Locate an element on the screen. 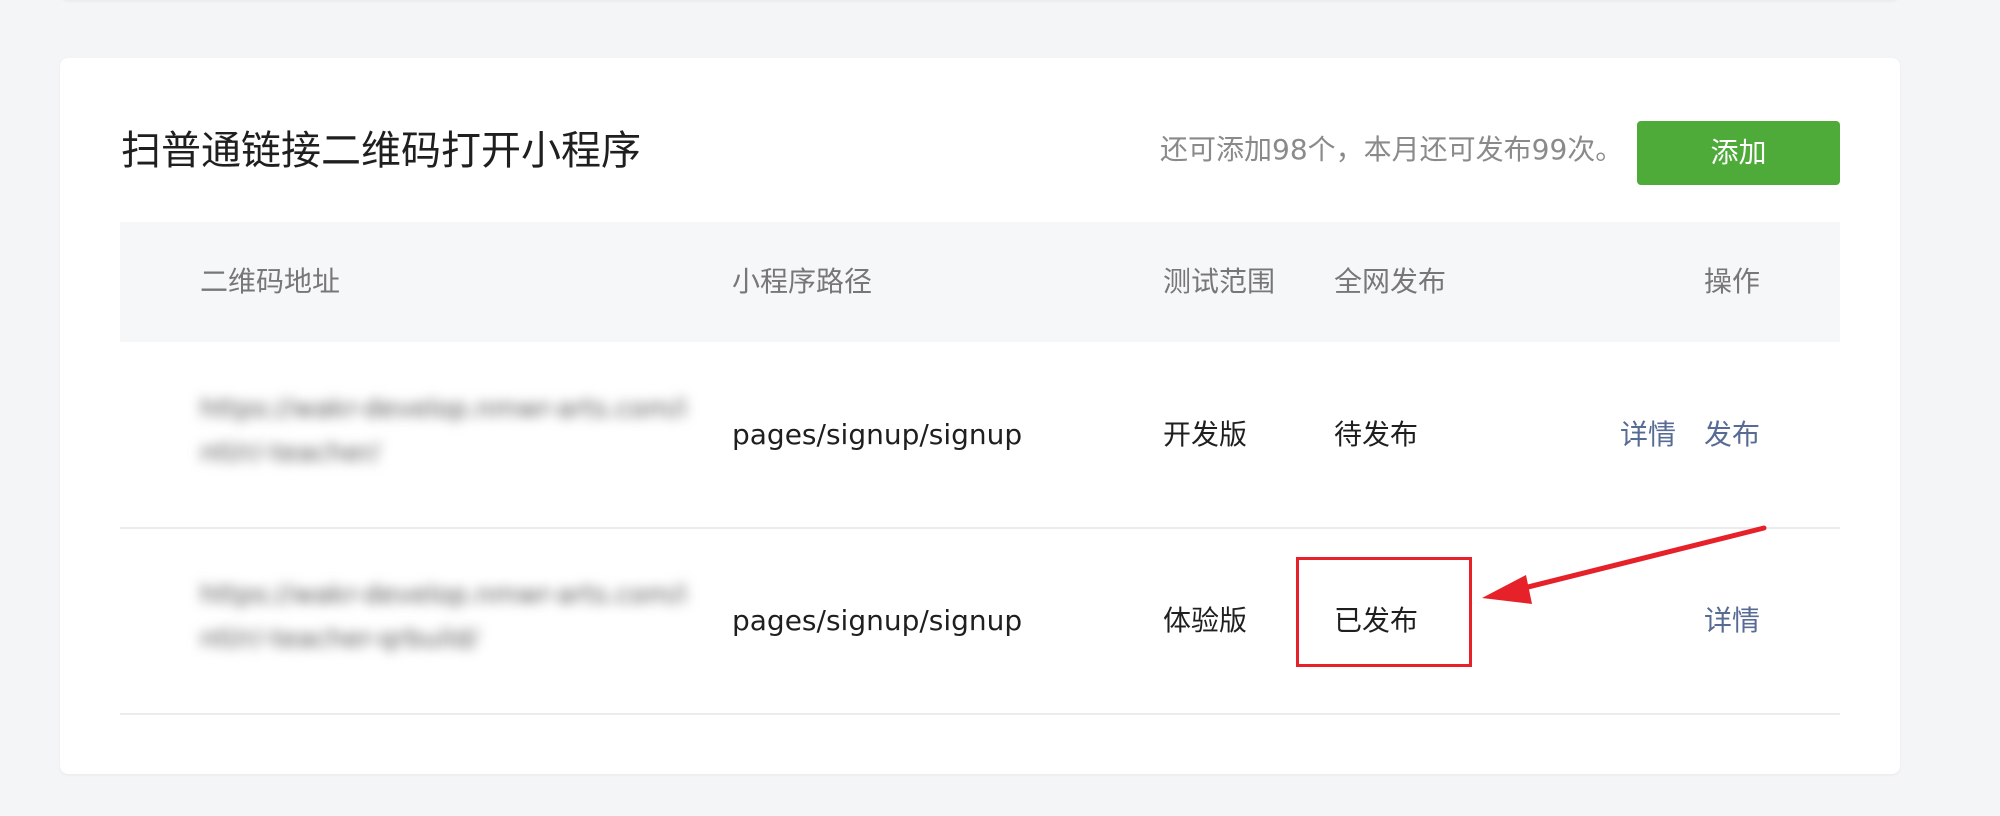 This screenshot has height=816, width=2000. status-cell: 待发布 is located at coordinates (1376, 434).